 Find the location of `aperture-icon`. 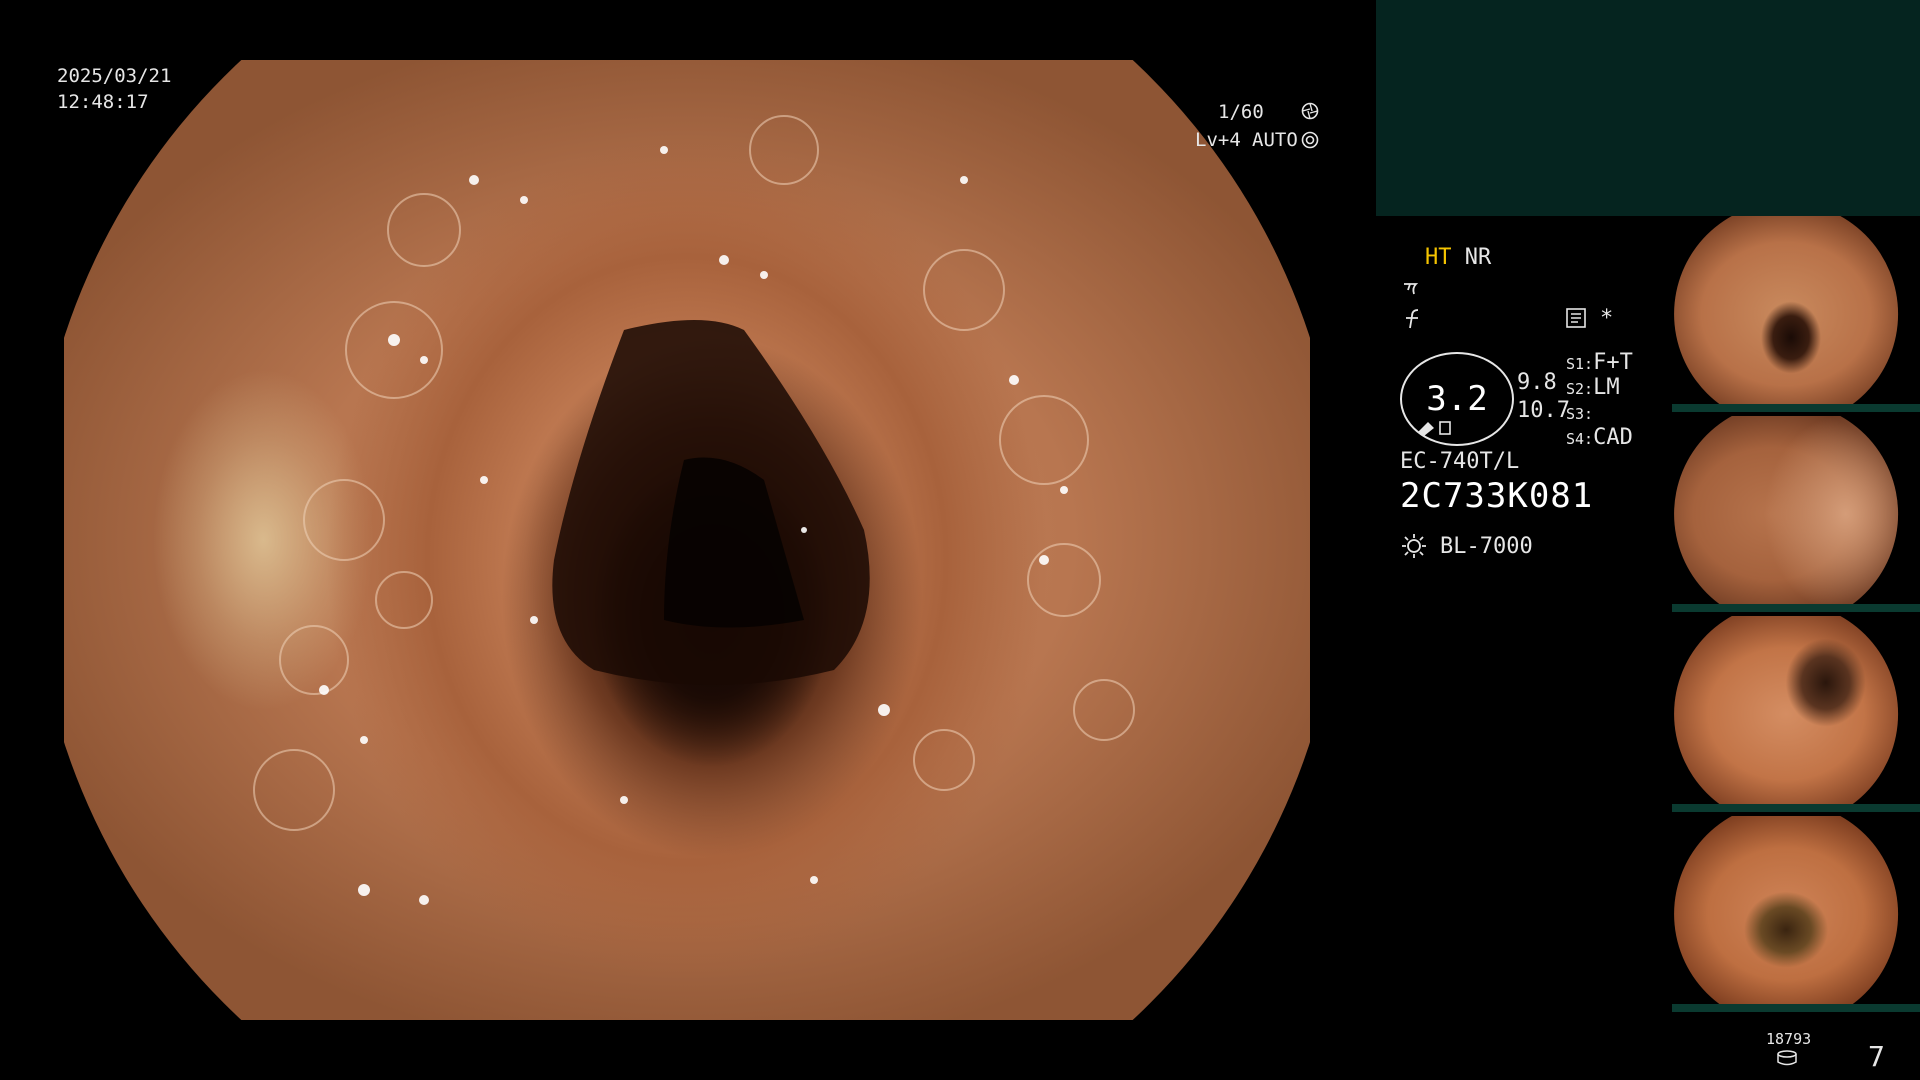

aperture-icon is located at coordinates (1310, 111).